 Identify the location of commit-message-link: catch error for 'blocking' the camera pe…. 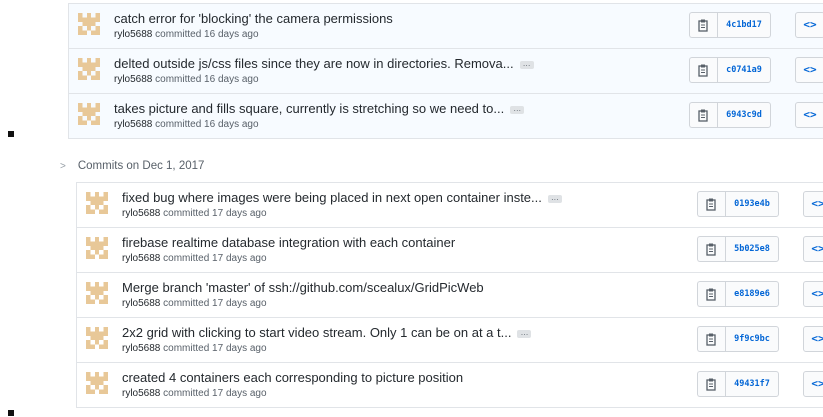
(253, 18).